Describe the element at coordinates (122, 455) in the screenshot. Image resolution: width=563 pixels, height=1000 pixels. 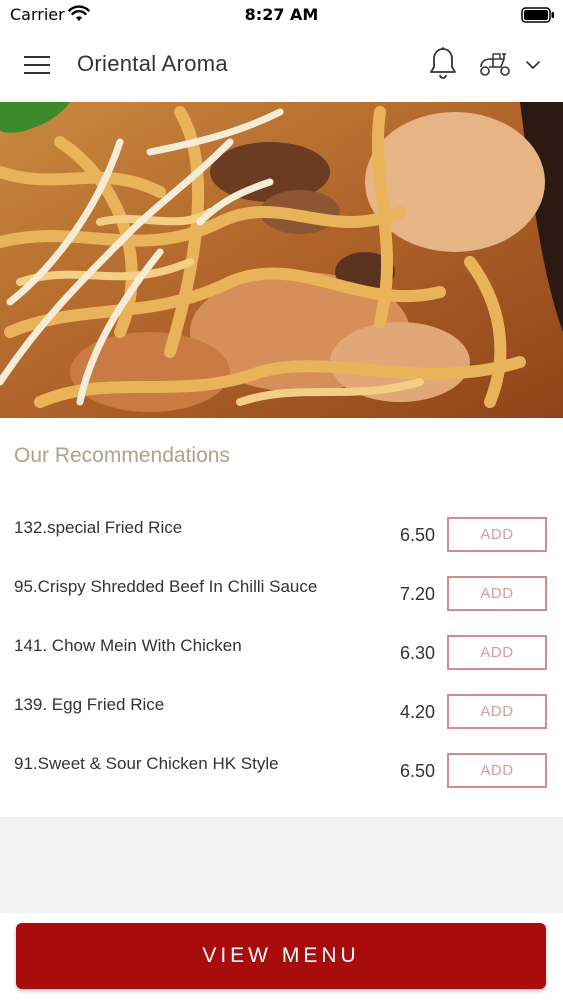
I see `recommendations-title: Our Recommendations` at that location.